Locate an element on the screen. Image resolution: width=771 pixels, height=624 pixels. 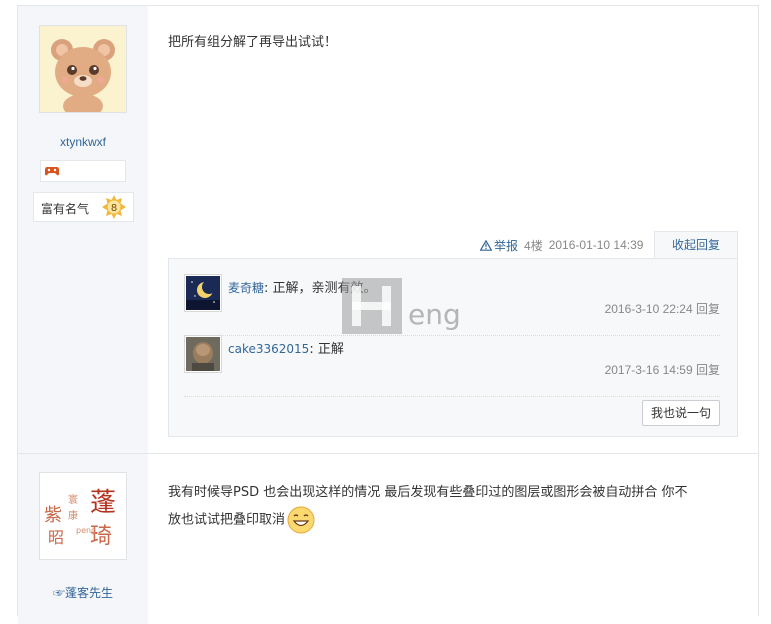
svg-text: 昭 is located at coordinates (56, 537).